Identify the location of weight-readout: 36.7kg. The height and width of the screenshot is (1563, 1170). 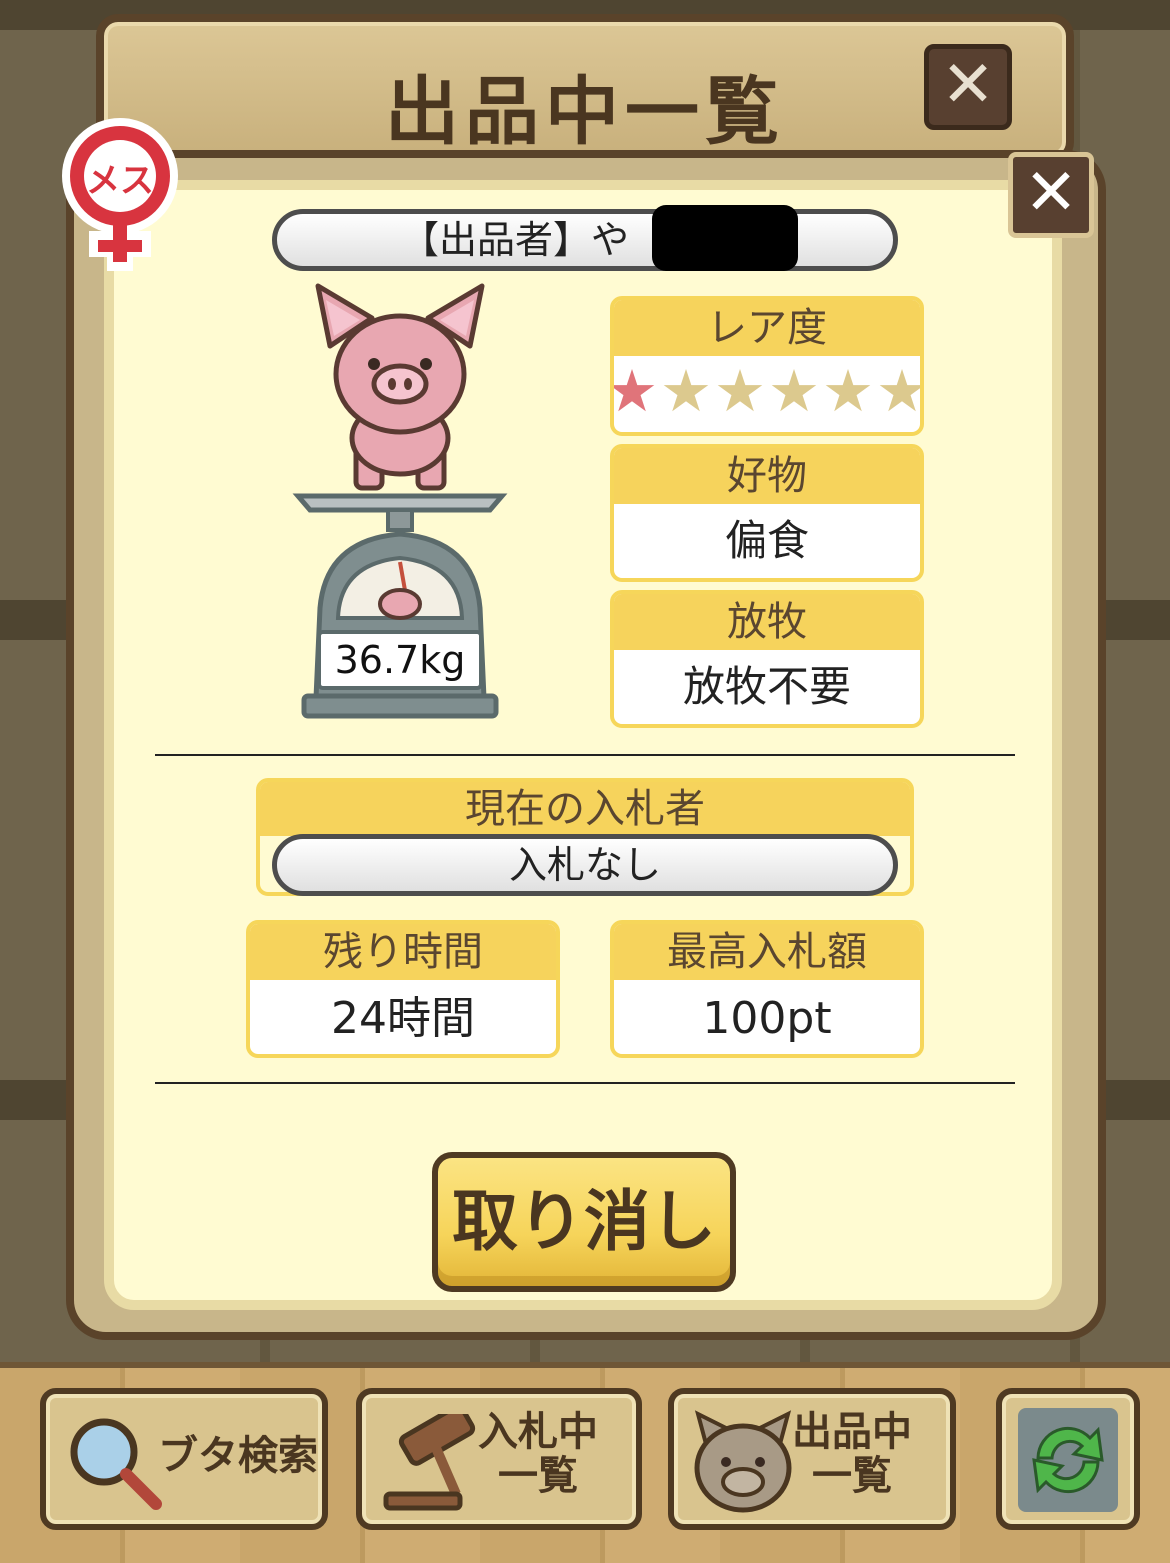
(400, 660).